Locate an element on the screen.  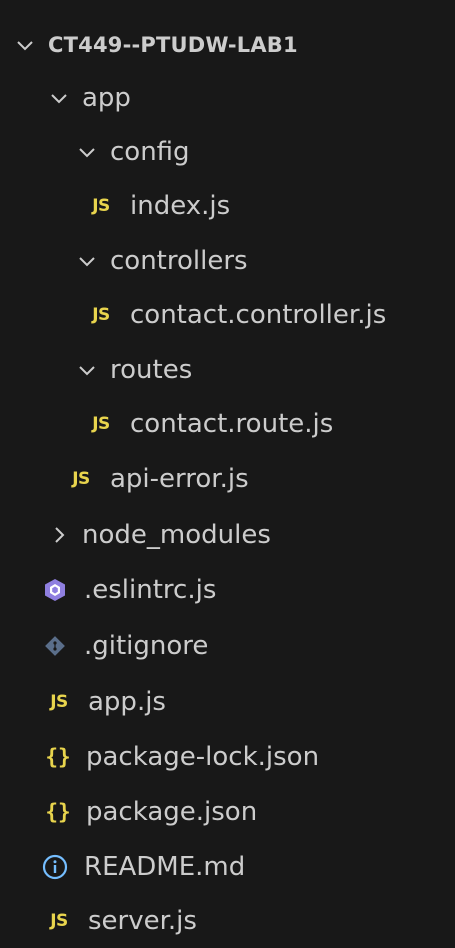
tree-file-contact-route-js: JS contact.route.js is located at coordinates (227, 424).